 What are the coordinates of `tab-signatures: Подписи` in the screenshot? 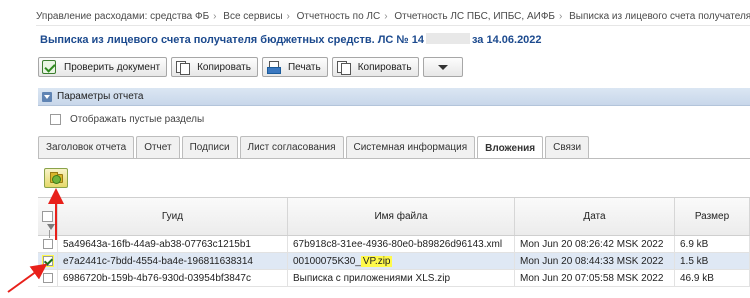 It's located at (209, 147).